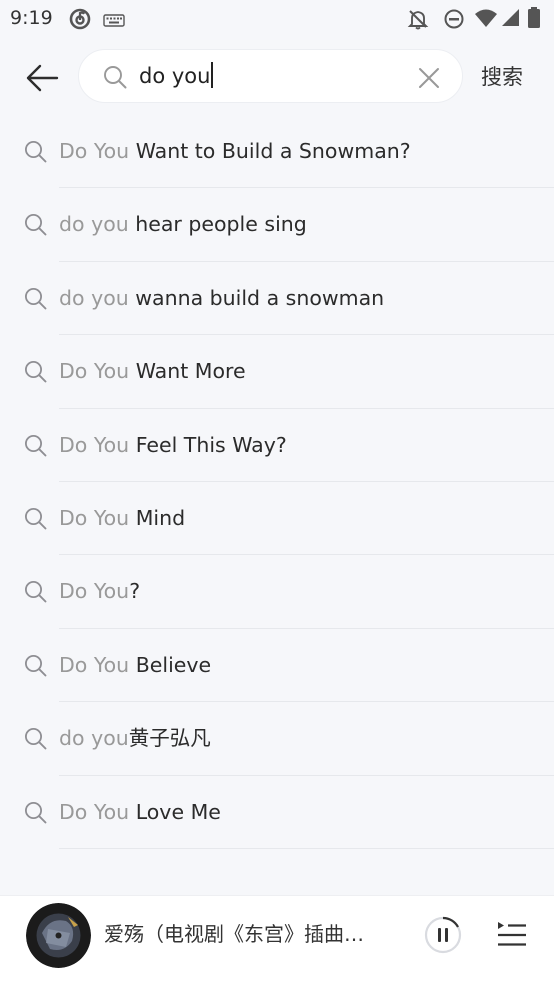 The width and height of the screenshot is (554, 986). I want to click on suggestion-completion: Believe, so click(170, 664).